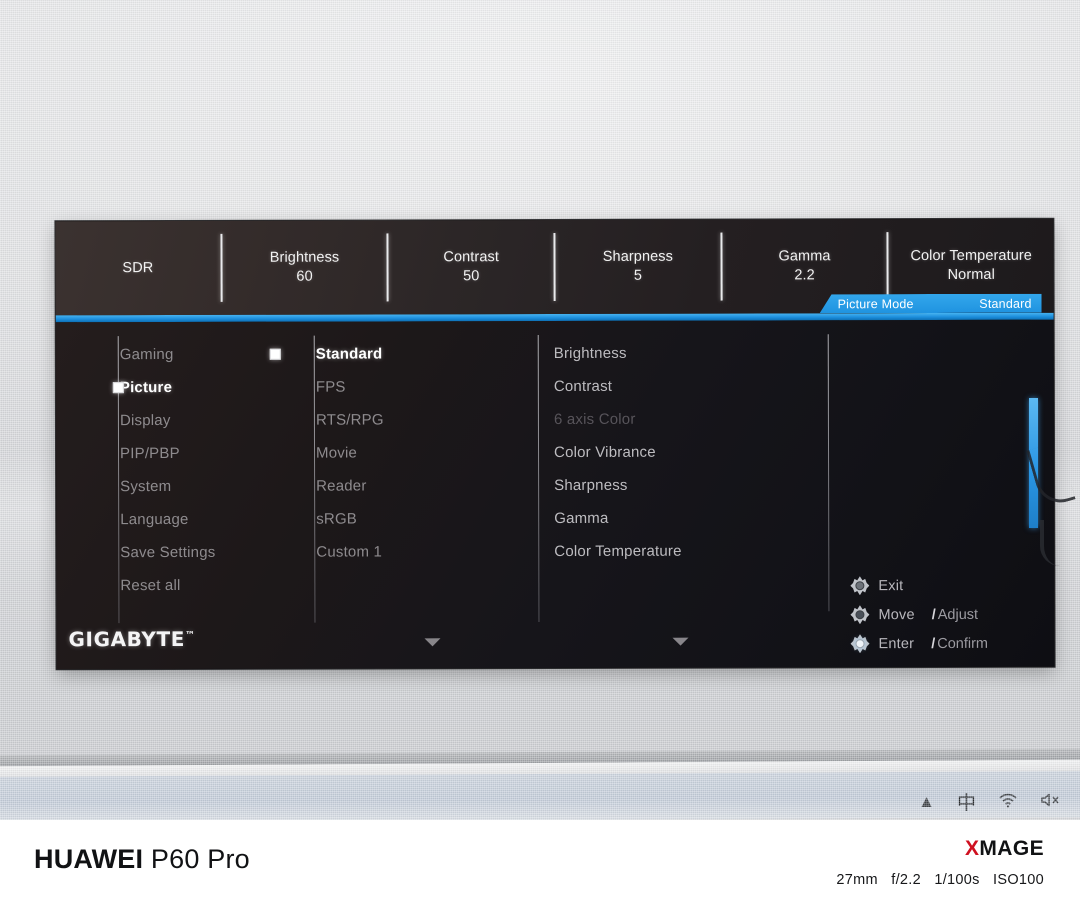  I want to click on status-title: SDR, so click(138, 267).